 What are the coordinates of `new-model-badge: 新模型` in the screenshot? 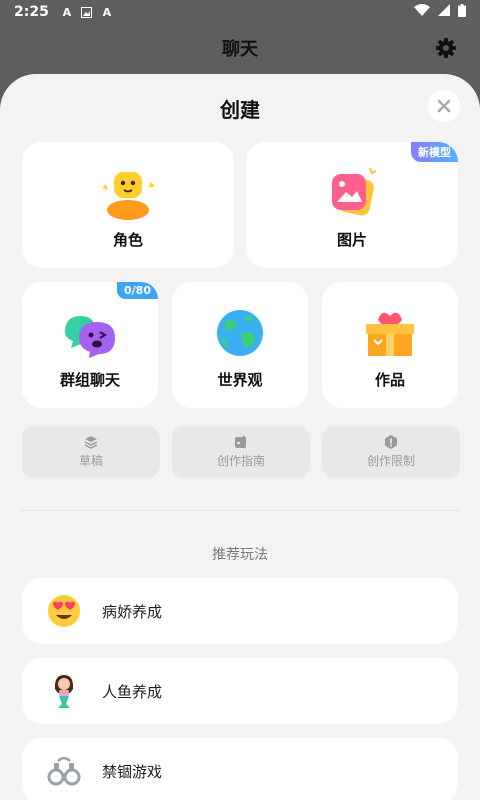 It's located at (434, 152).